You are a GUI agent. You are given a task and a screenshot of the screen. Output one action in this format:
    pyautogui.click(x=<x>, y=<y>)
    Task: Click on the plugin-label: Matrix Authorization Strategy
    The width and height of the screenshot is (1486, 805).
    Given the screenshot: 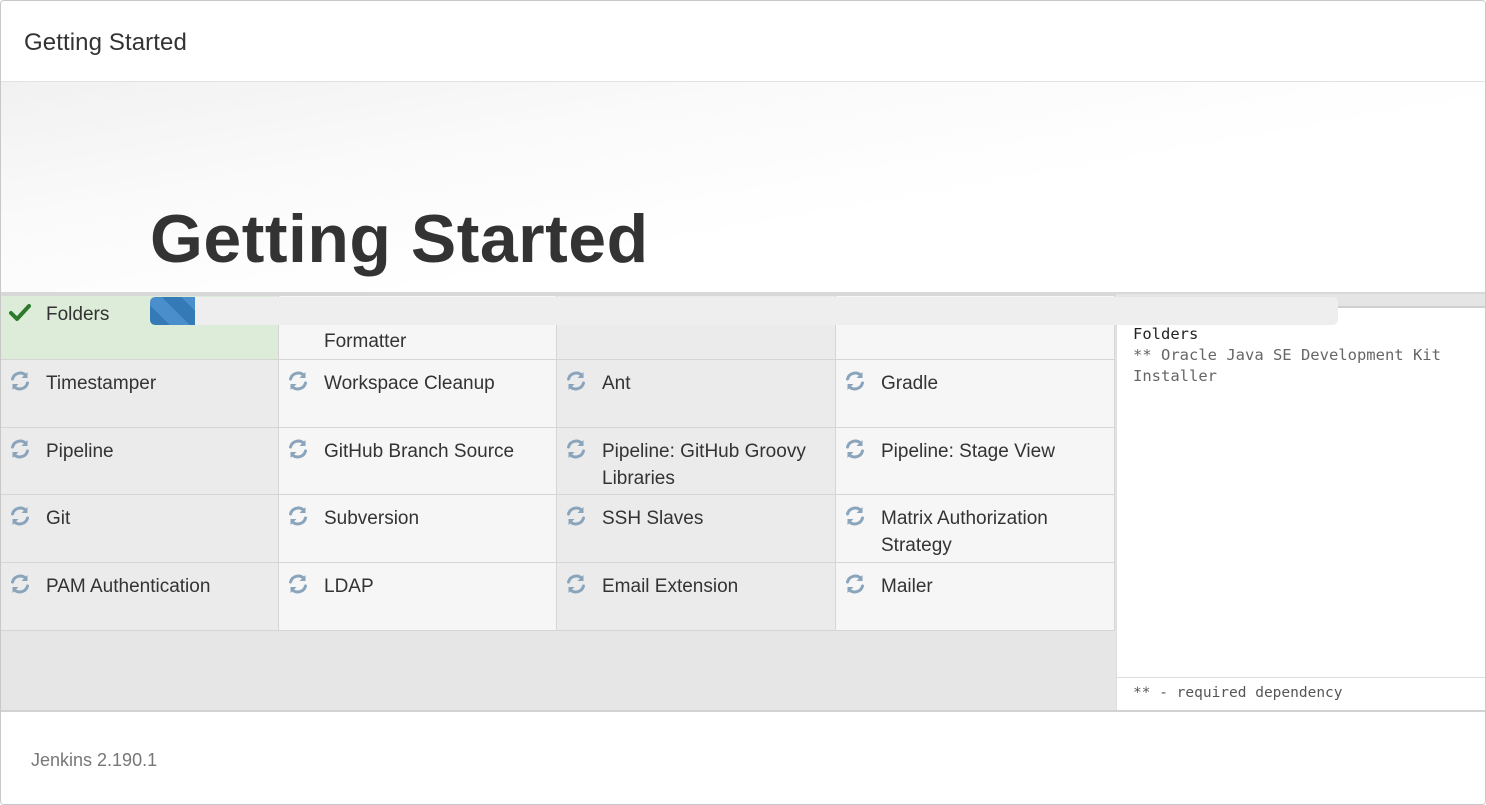 What is the action you would take?
    pyautogui.click(x=964, y=532)
    